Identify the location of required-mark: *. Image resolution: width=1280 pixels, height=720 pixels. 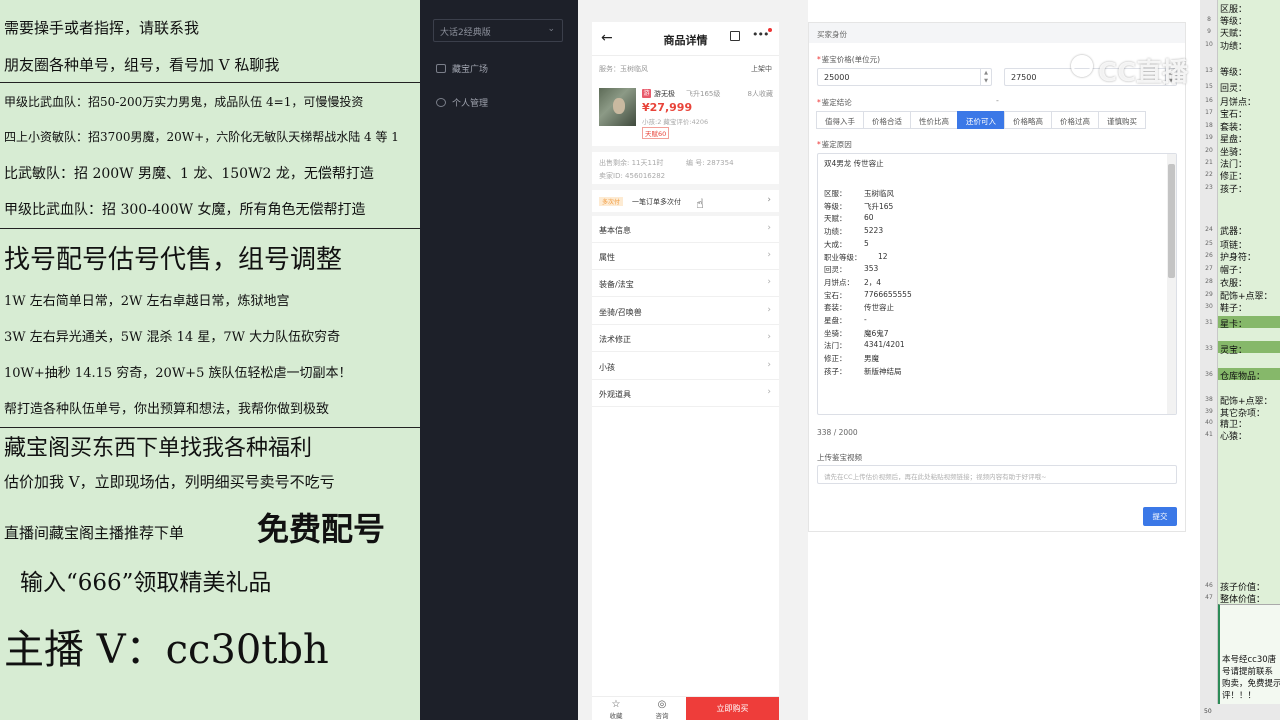
(819, 59).